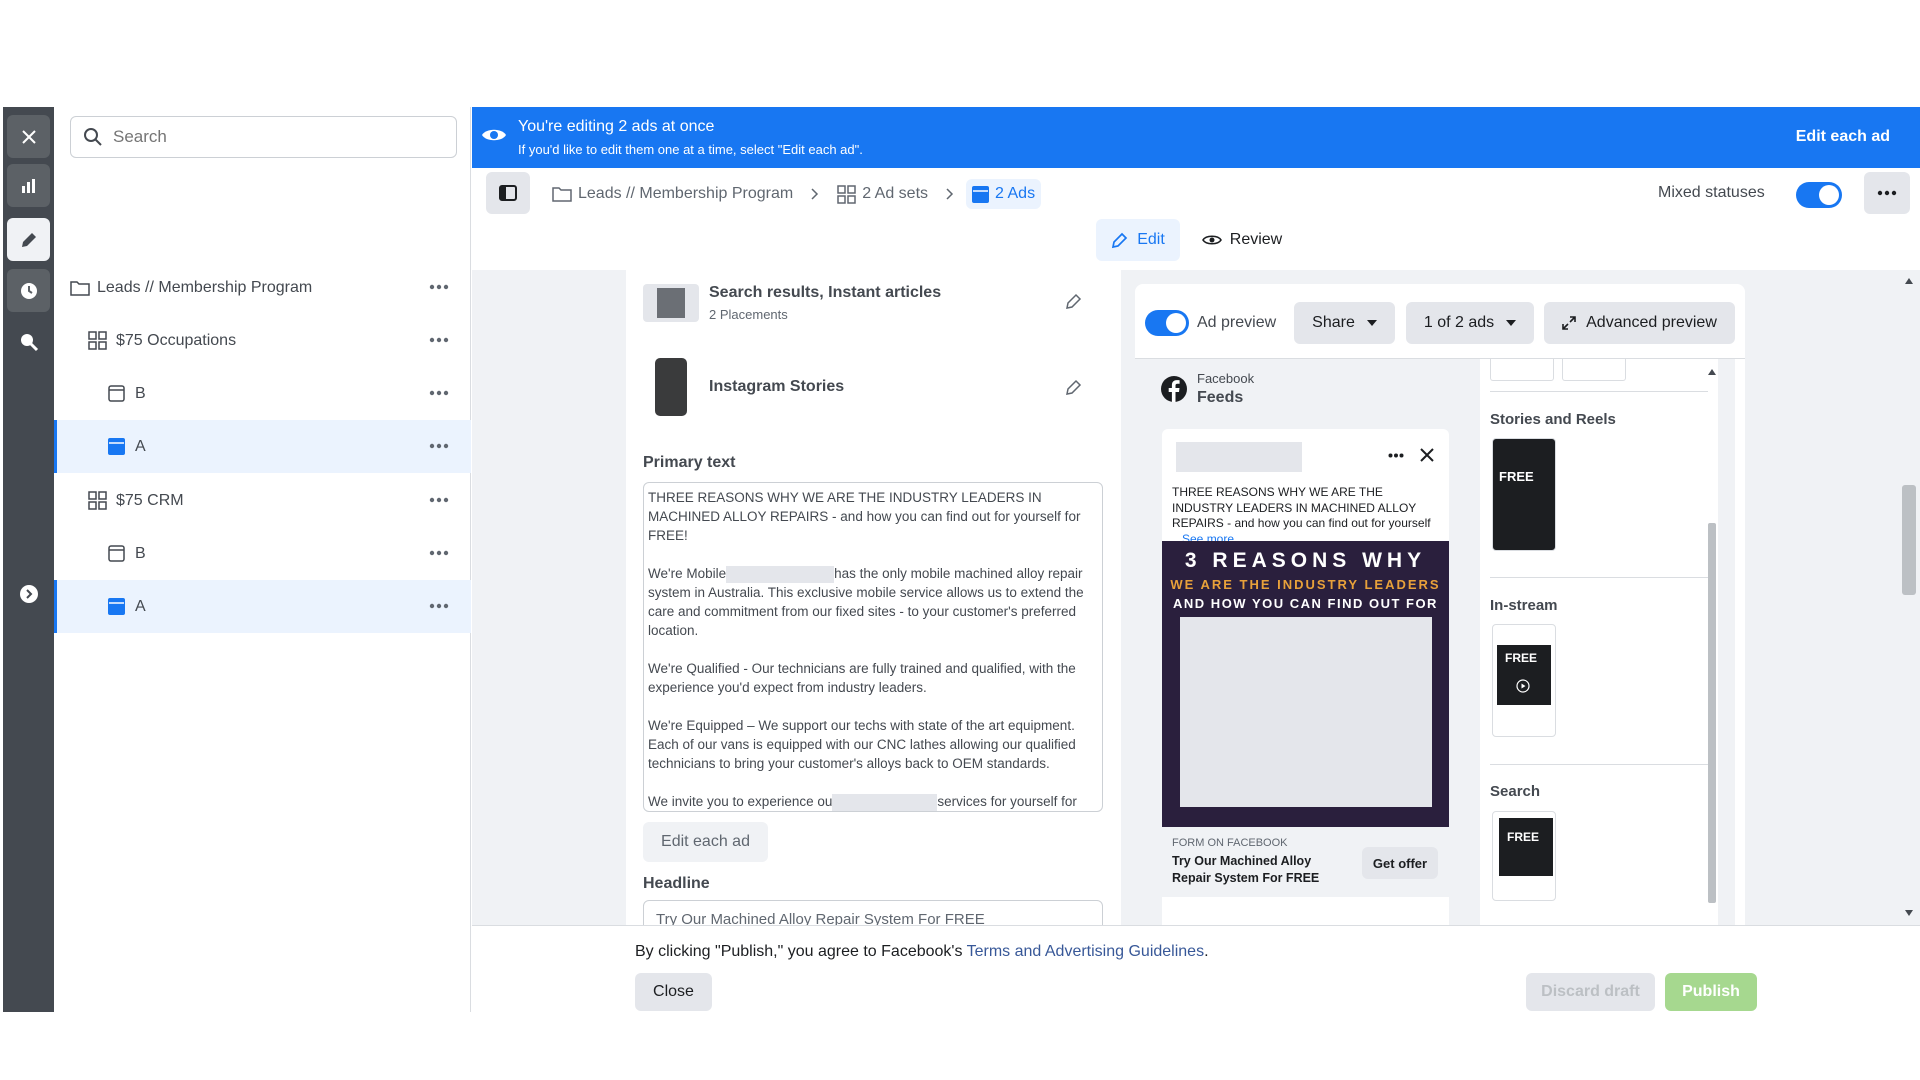 This screenshot has height=1080, width=1920. I want to click on chevron-right-icon, so click(950, 194).